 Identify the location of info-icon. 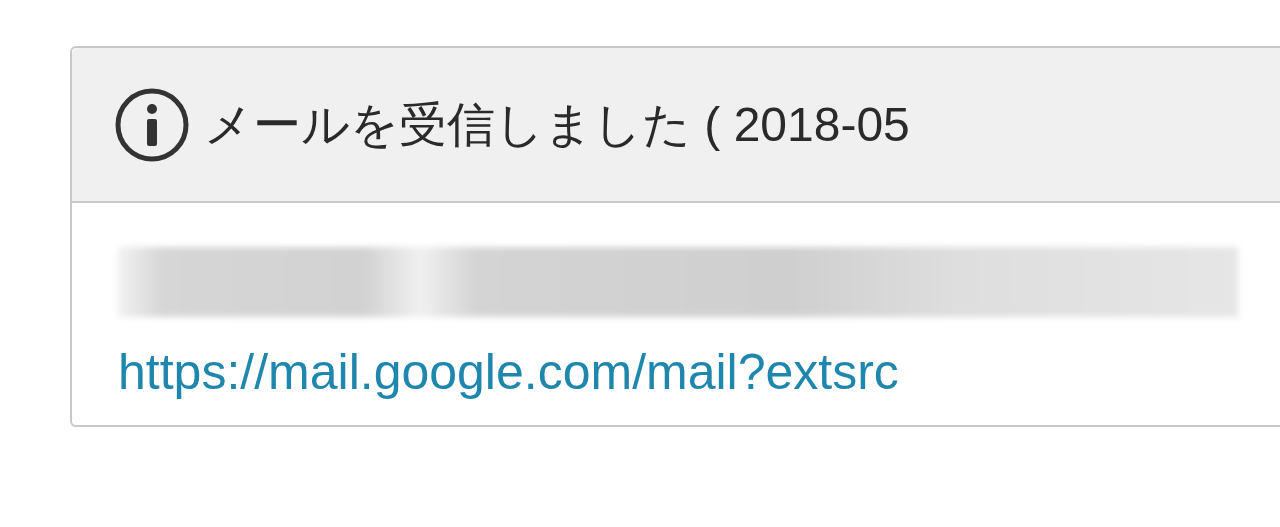
(152, 124).